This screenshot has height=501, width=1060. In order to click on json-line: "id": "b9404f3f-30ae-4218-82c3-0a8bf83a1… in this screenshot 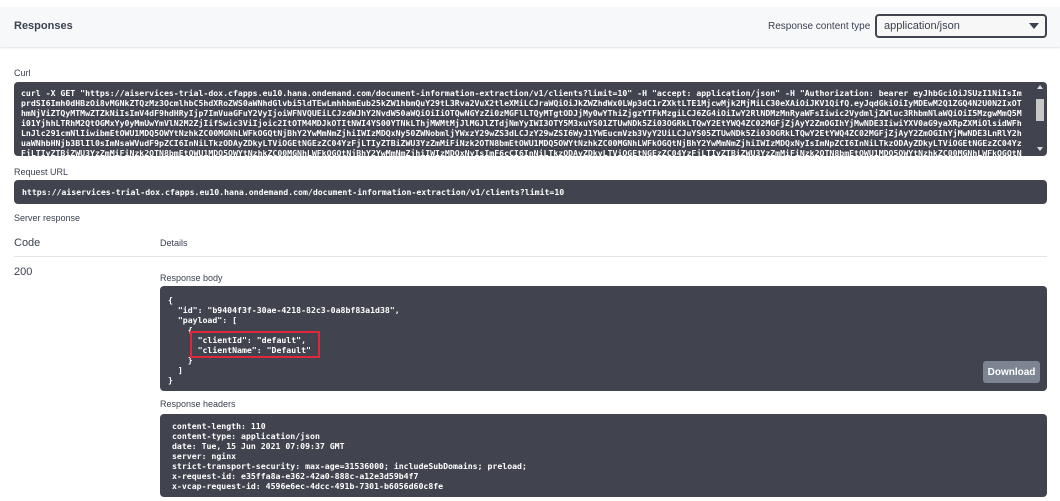, I will do `click(284, 310)`.